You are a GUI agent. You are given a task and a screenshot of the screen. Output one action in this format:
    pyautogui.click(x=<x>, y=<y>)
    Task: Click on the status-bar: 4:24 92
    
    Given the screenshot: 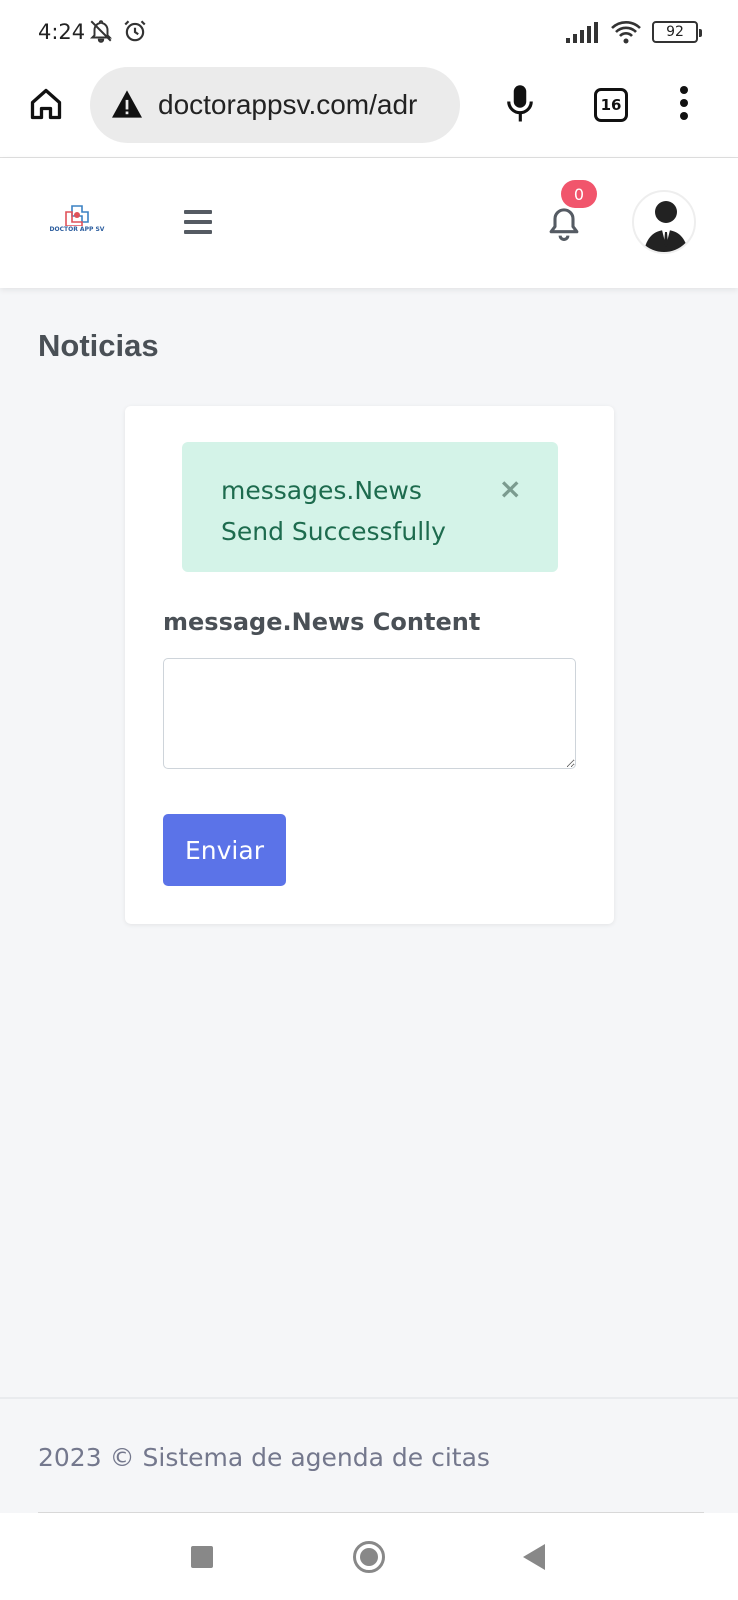 What is the action you would take?
    pyautogui.click(x=369, y=32)
    